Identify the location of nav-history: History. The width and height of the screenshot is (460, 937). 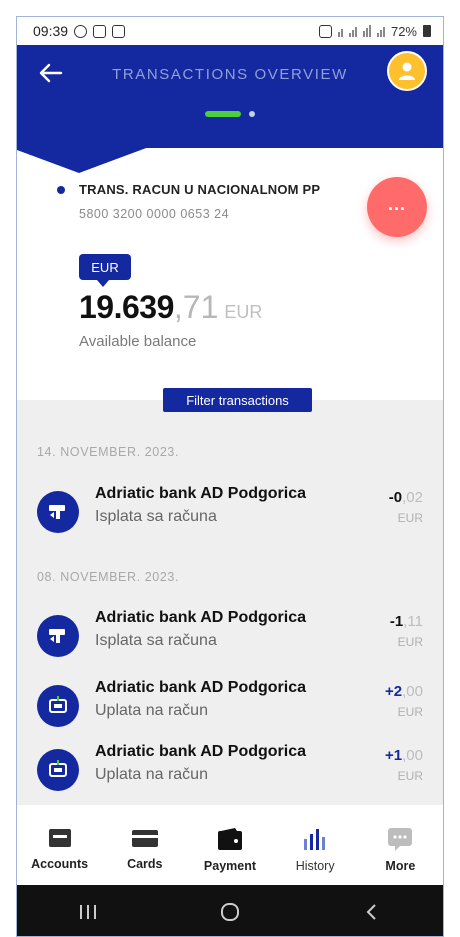
(315, 850).